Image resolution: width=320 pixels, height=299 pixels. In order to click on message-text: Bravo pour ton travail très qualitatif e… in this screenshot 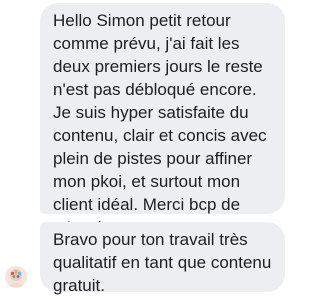, I will do `click(162, 262)`.